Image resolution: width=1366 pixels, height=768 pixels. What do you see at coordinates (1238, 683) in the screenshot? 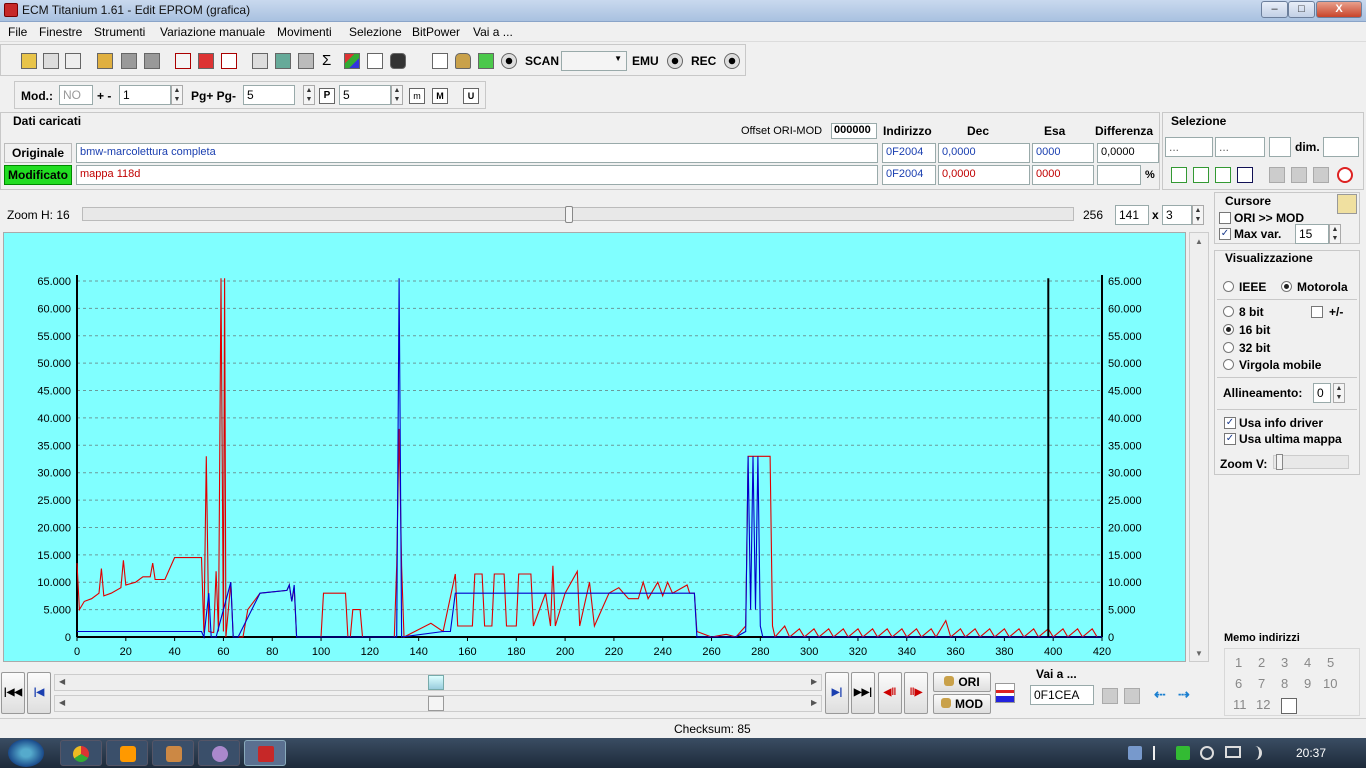
I see `memo-item: 6` at bounding box center [1238, 683].